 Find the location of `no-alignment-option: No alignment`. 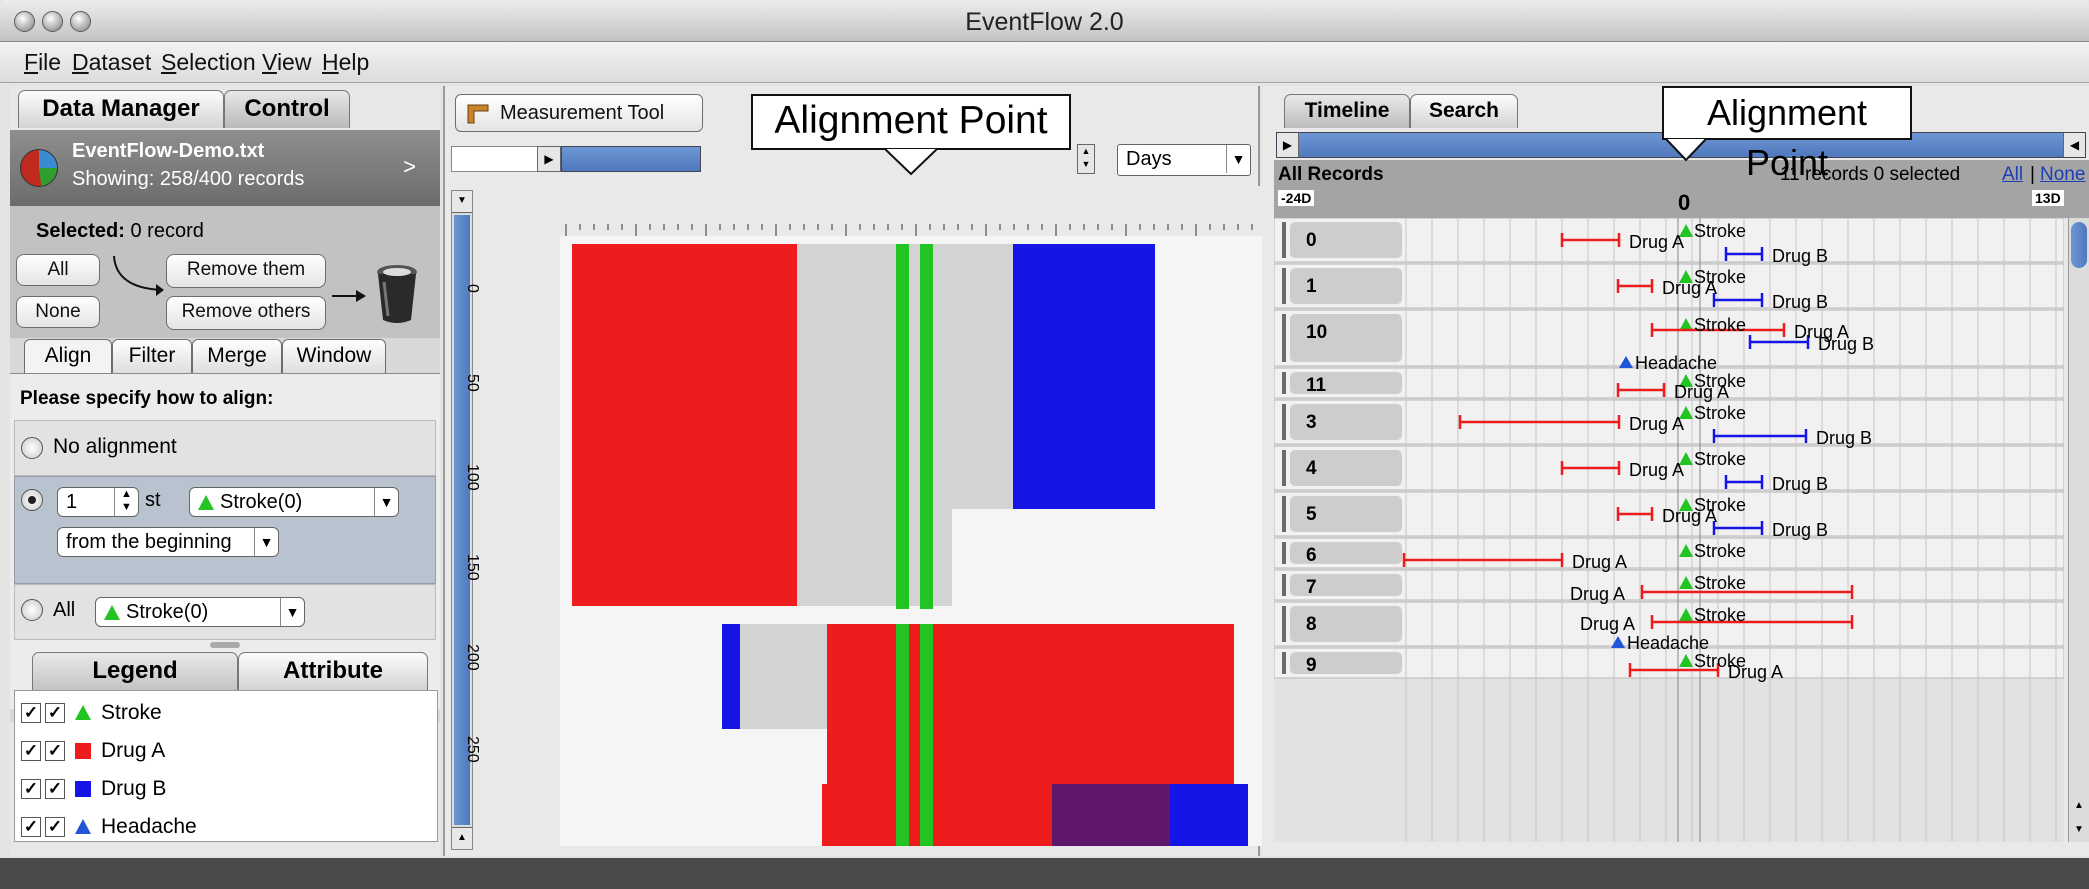

no-alignment-option: No alignment is located at coordinates (225, 448).